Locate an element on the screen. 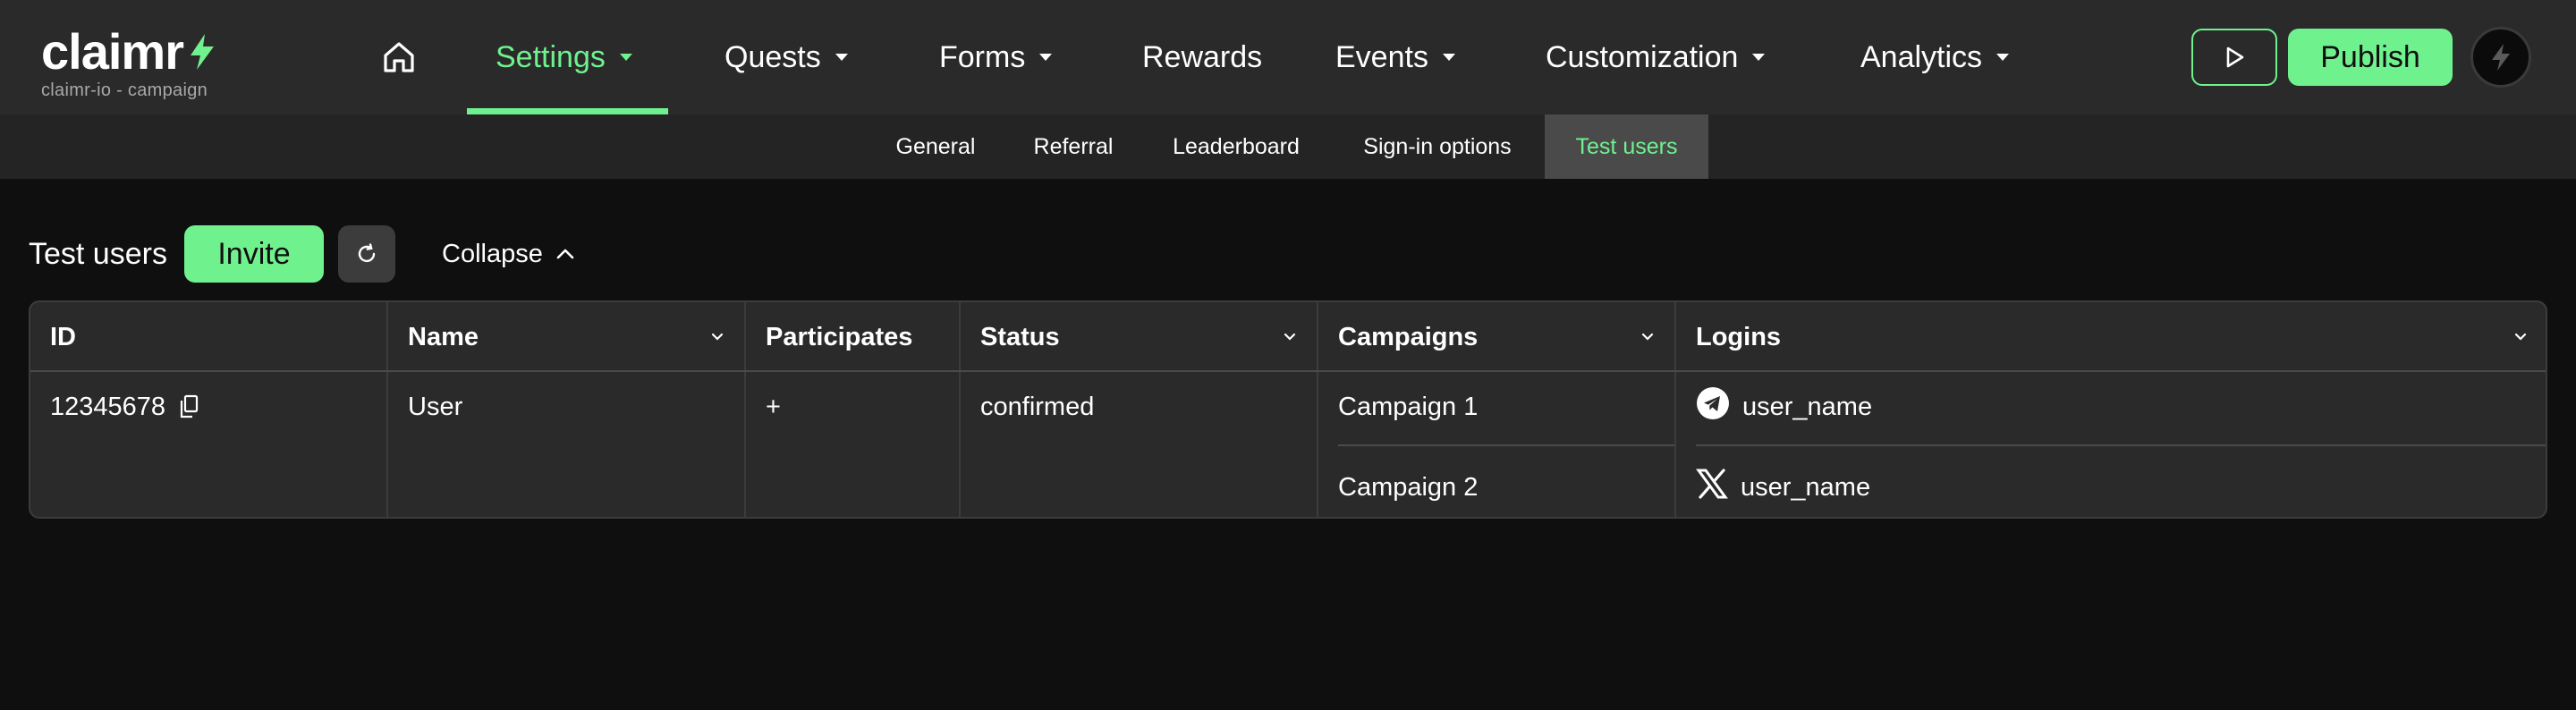 The height and width of the screenshot is (710, 2576). nav-forms-label: Forms is located at coordinates (982, 56).